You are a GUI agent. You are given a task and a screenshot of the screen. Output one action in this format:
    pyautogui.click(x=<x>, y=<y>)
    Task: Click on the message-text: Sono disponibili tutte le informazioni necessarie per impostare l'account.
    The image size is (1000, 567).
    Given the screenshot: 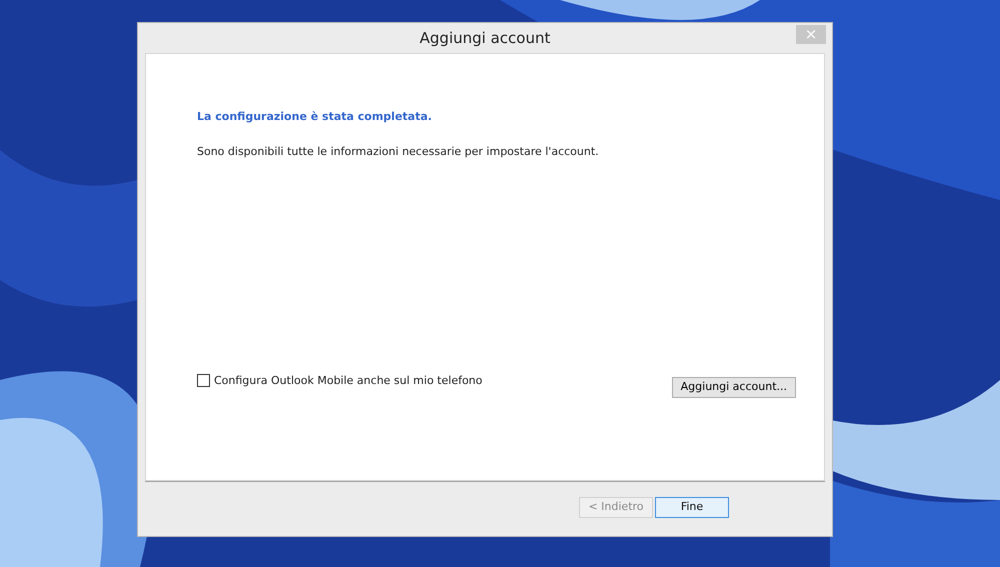 What is the action you would take?
    pyautogui.click(x=398, y=152)
    